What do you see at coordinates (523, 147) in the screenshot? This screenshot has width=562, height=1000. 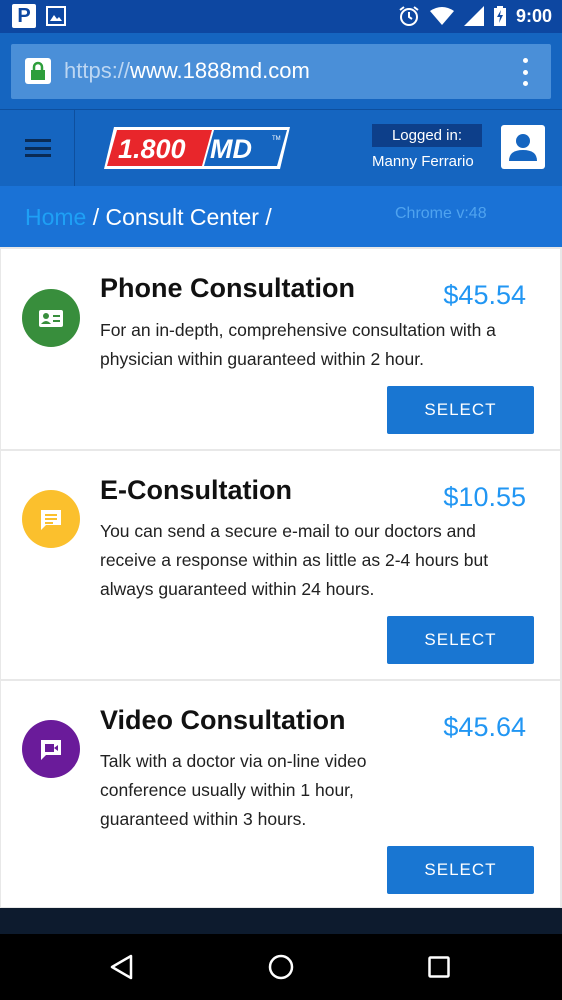 I see `user-avatar-icon` at bounding box center [523, 147].